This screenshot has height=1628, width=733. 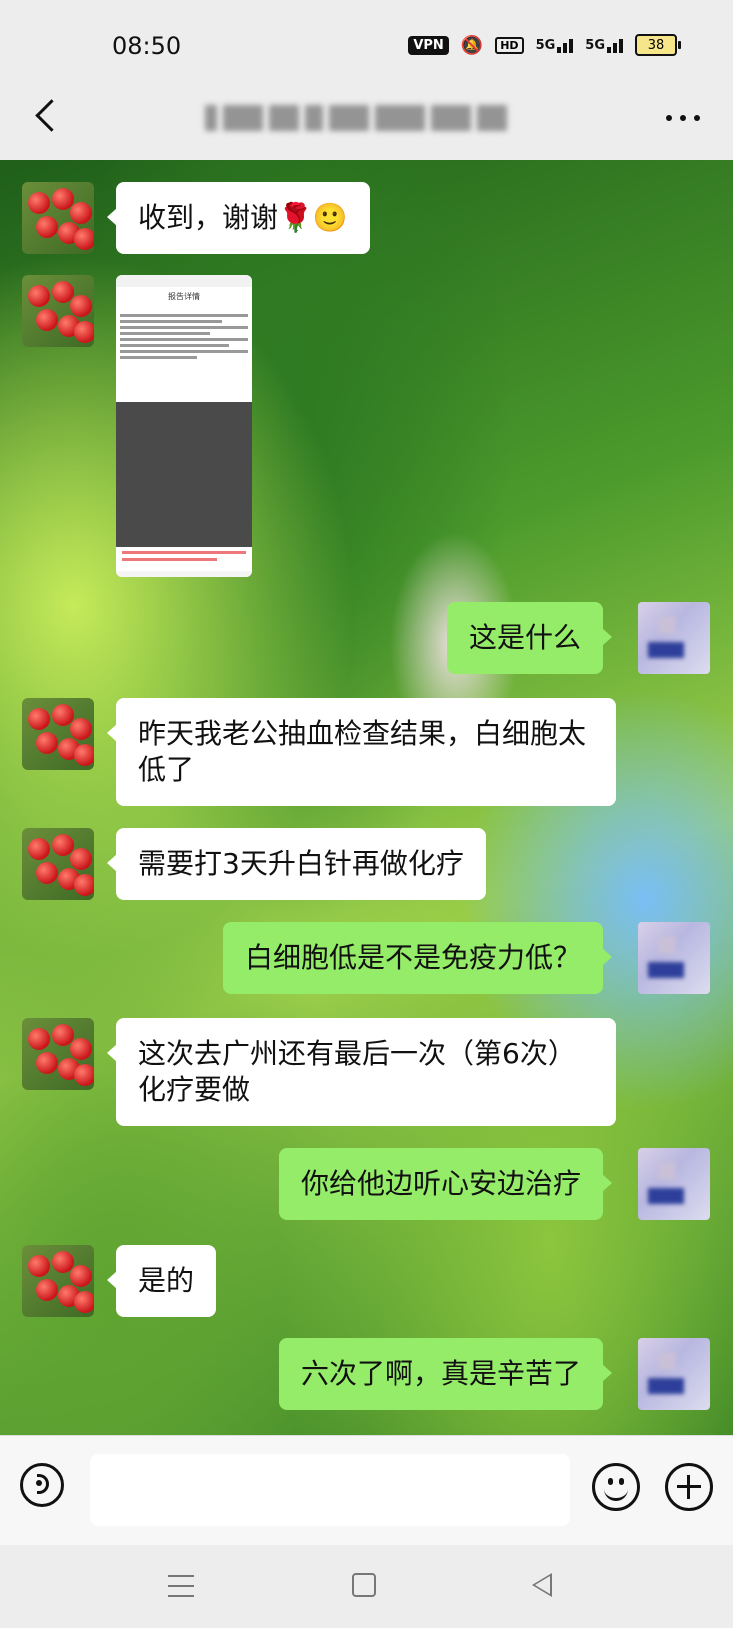 I want to click on message-bubble: 六次了啊，真是辛苦了, so click(x=445, y=1374).